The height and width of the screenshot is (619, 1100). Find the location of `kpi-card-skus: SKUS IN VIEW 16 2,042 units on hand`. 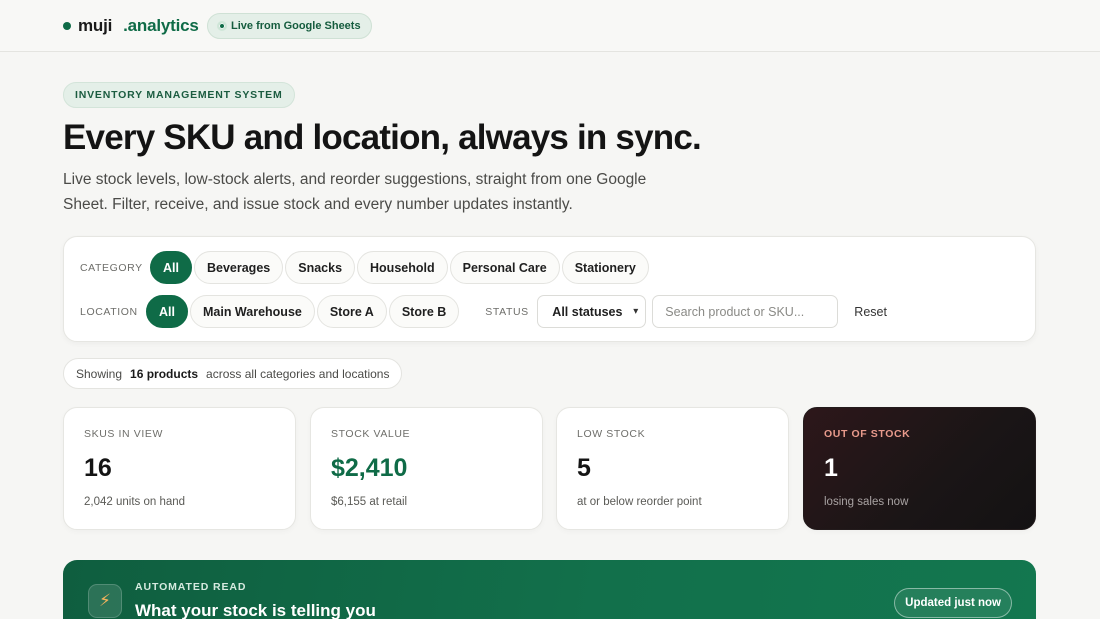

kpi-card-skus: SKUS IN VIEW 16 2,042 units on hand is located at coordinates (179, 468).